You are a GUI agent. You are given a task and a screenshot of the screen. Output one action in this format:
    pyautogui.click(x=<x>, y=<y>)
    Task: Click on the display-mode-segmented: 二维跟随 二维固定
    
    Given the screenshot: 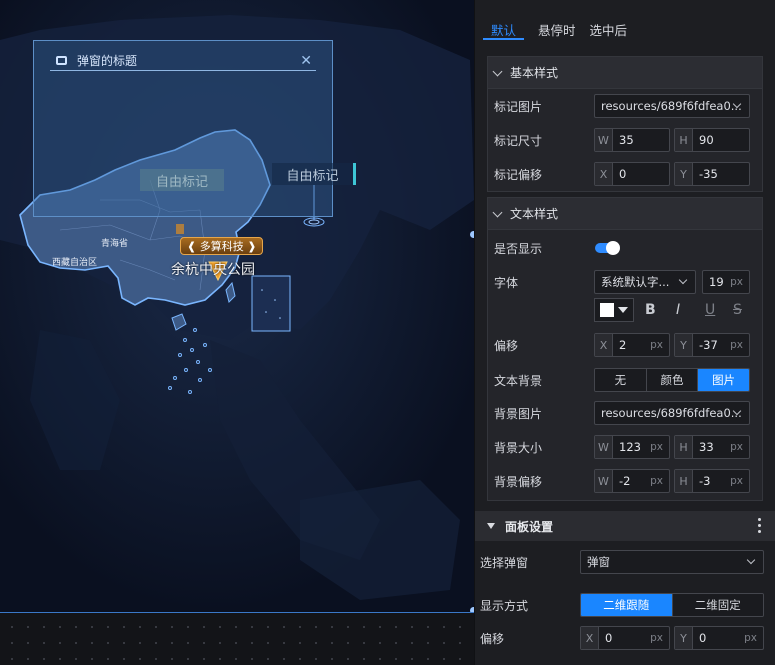 What is the action you would take?
    pyautogui.click(x=672, y=605)
    